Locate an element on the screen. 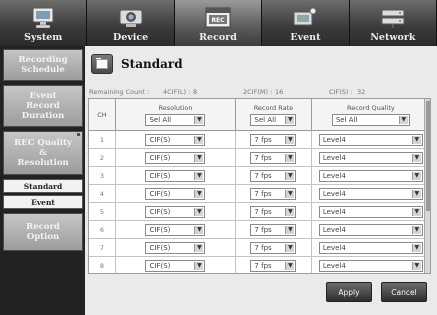 The height and width of the screenshot is (315, 437). header-quality-label: Record Quality is located at coordinates (370, 107).